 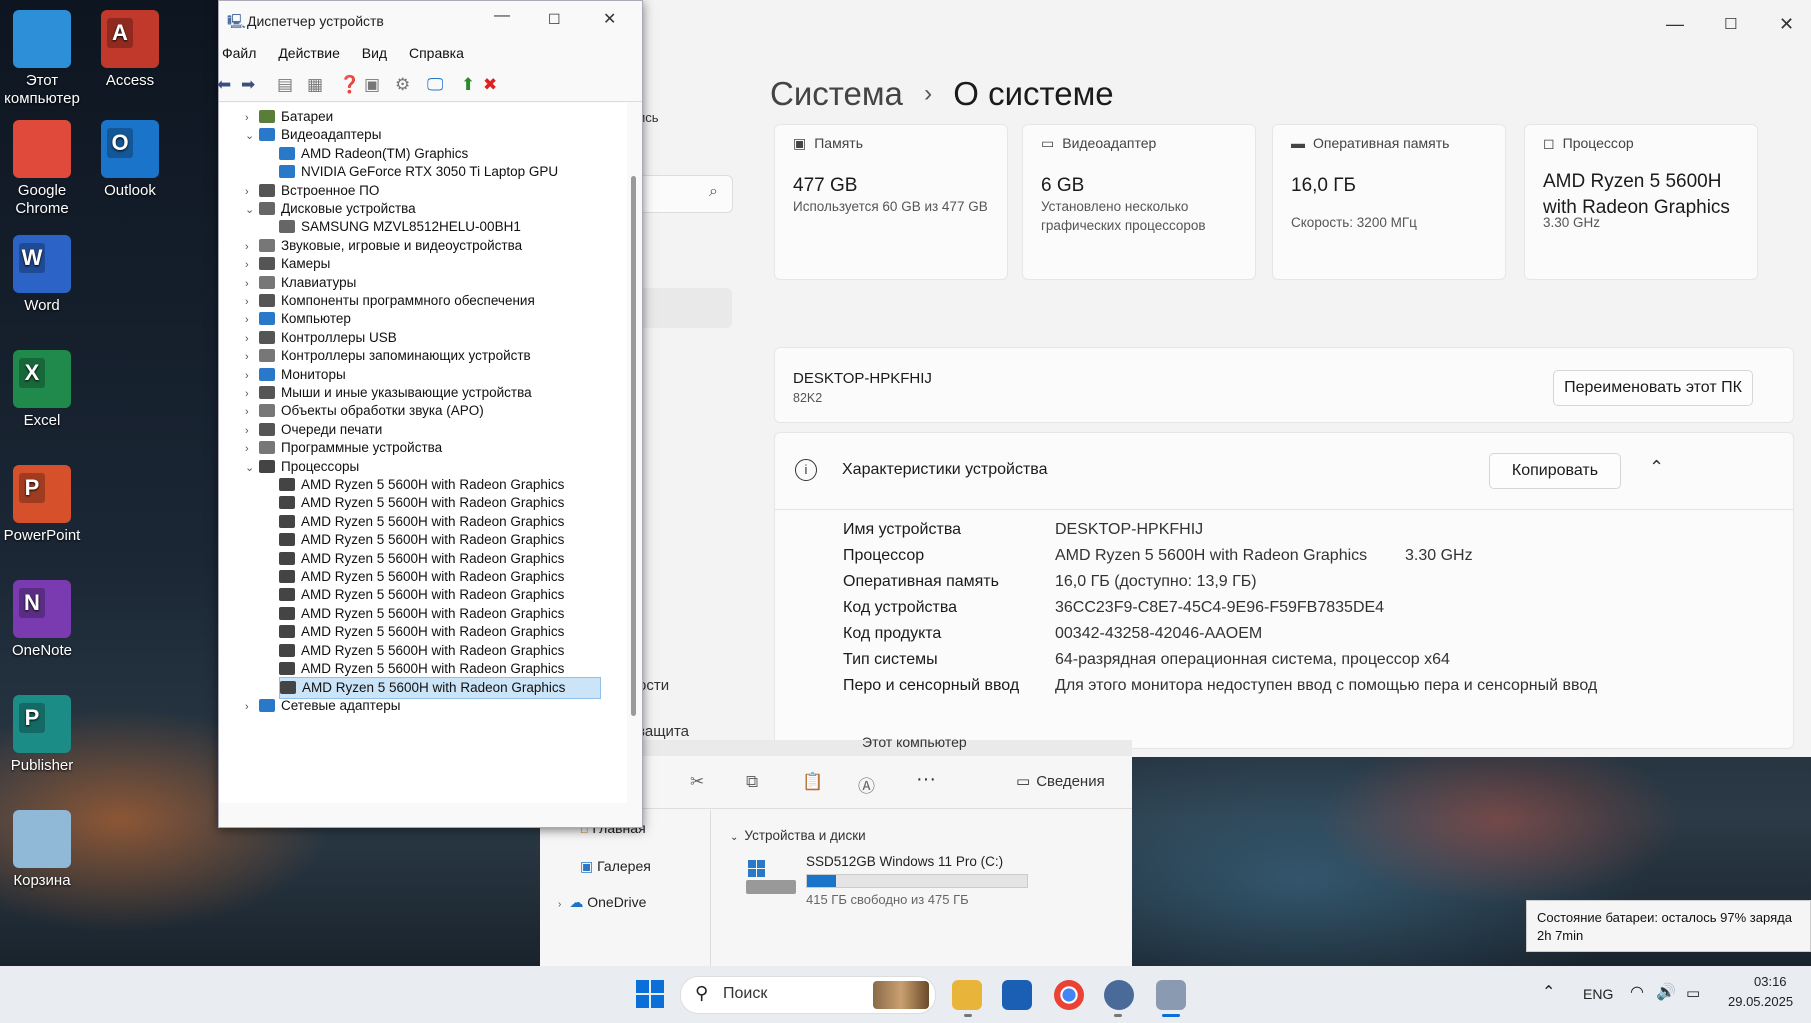 I want to click on more-icon: ···, so click(x=926, y=779).